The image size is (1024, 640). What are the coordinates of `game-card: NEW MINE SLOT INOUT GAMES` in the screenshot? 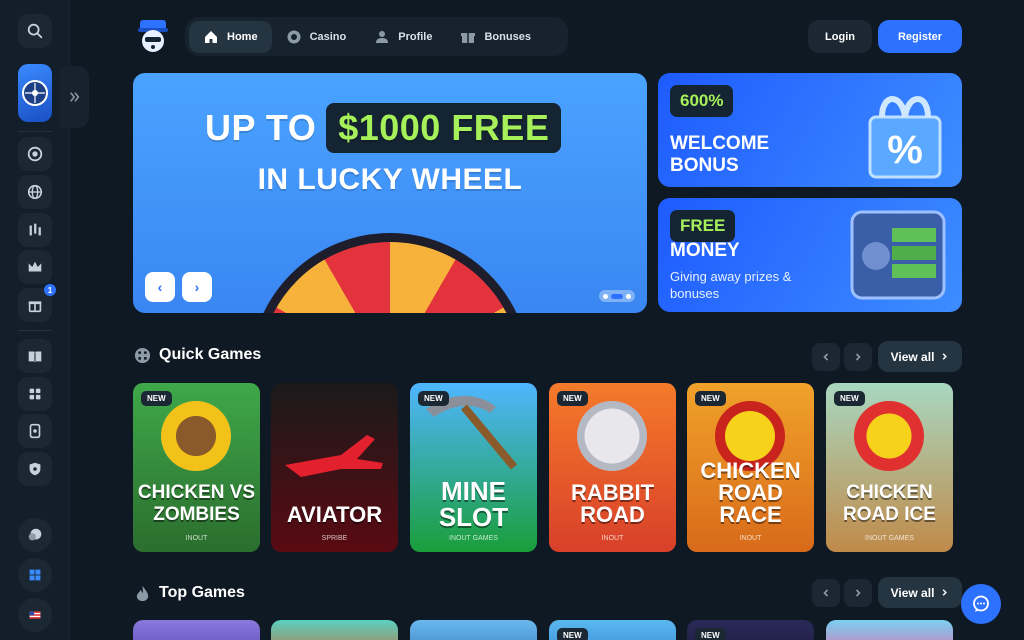 It's located at (473, 467).